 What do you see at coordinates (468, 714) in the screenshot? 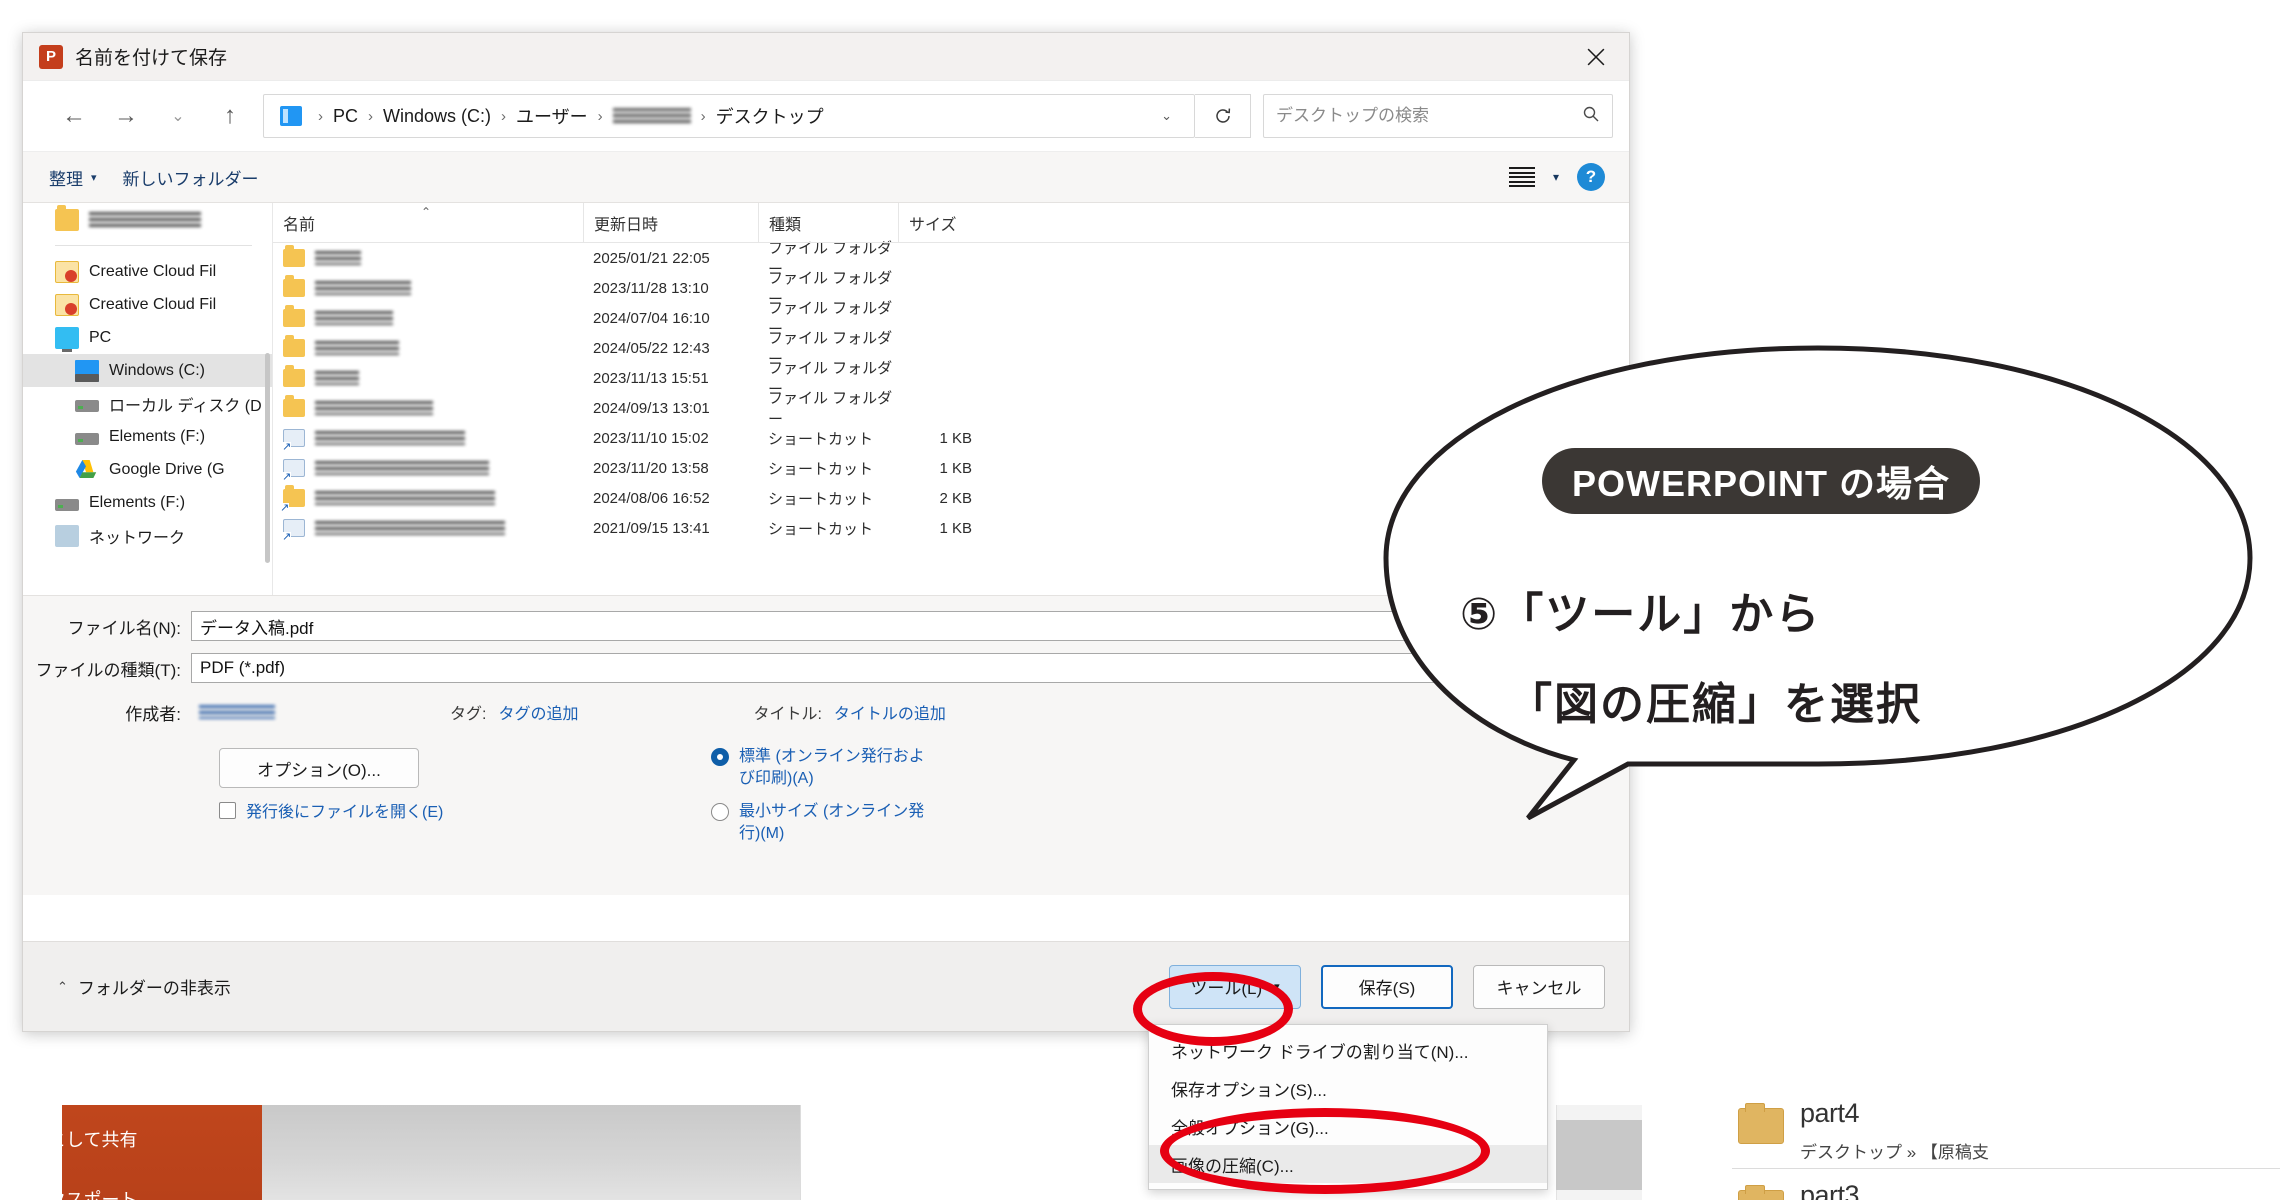
I see `tags-label: タグ:` at bounding box center [468, 714].